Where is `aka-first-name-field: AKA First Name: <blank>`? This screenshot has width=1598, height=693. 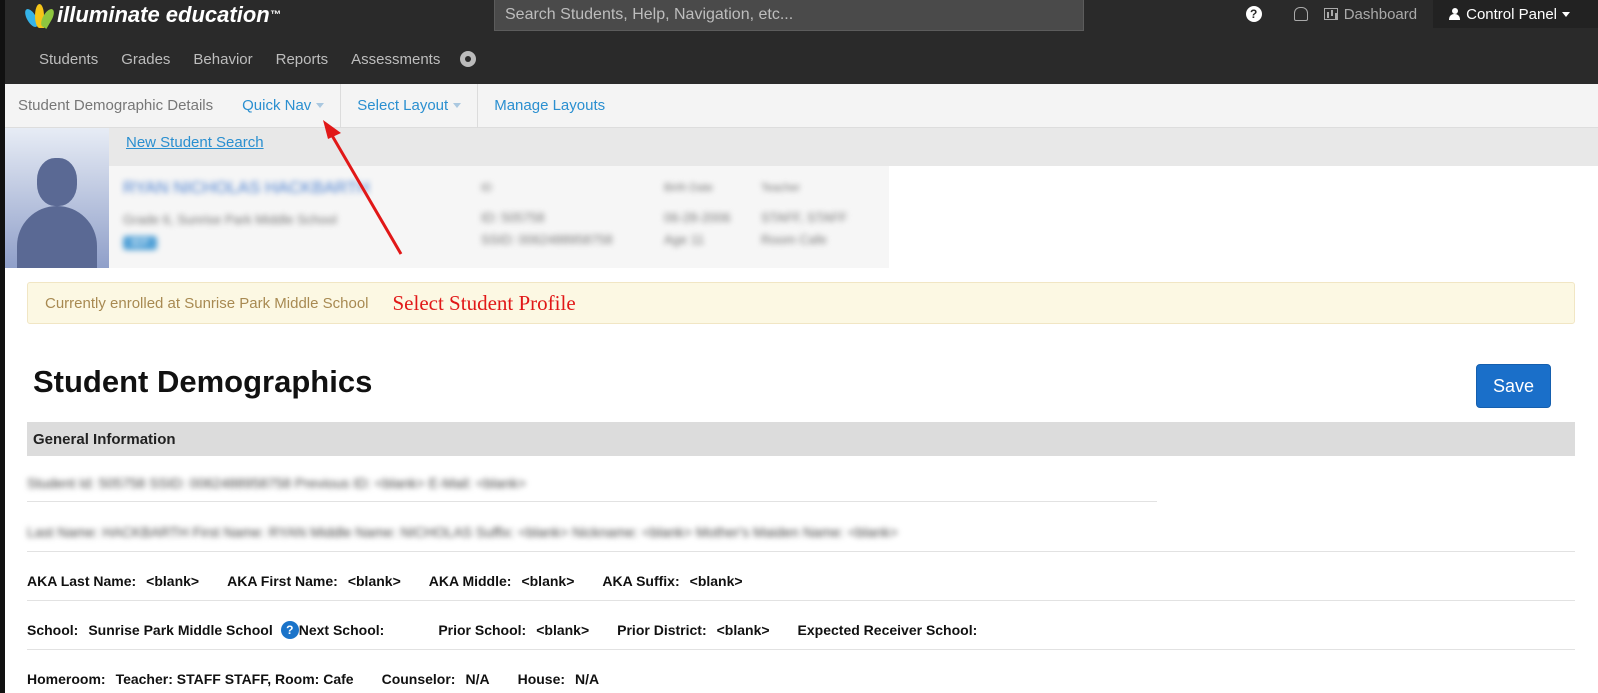 aka-first-name-field: AKA First Name: <blank> is located at coordinates (314, 581).